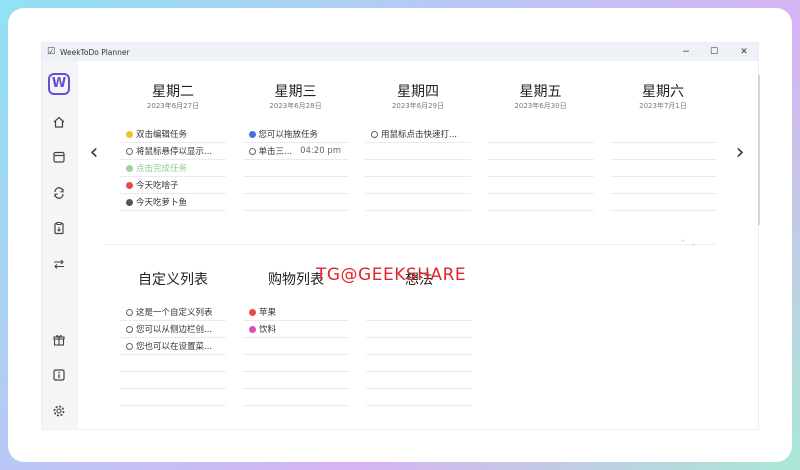  Describe the element at coordinates (59, 157) in the screenshot. I see `calendar-icon` at that location.